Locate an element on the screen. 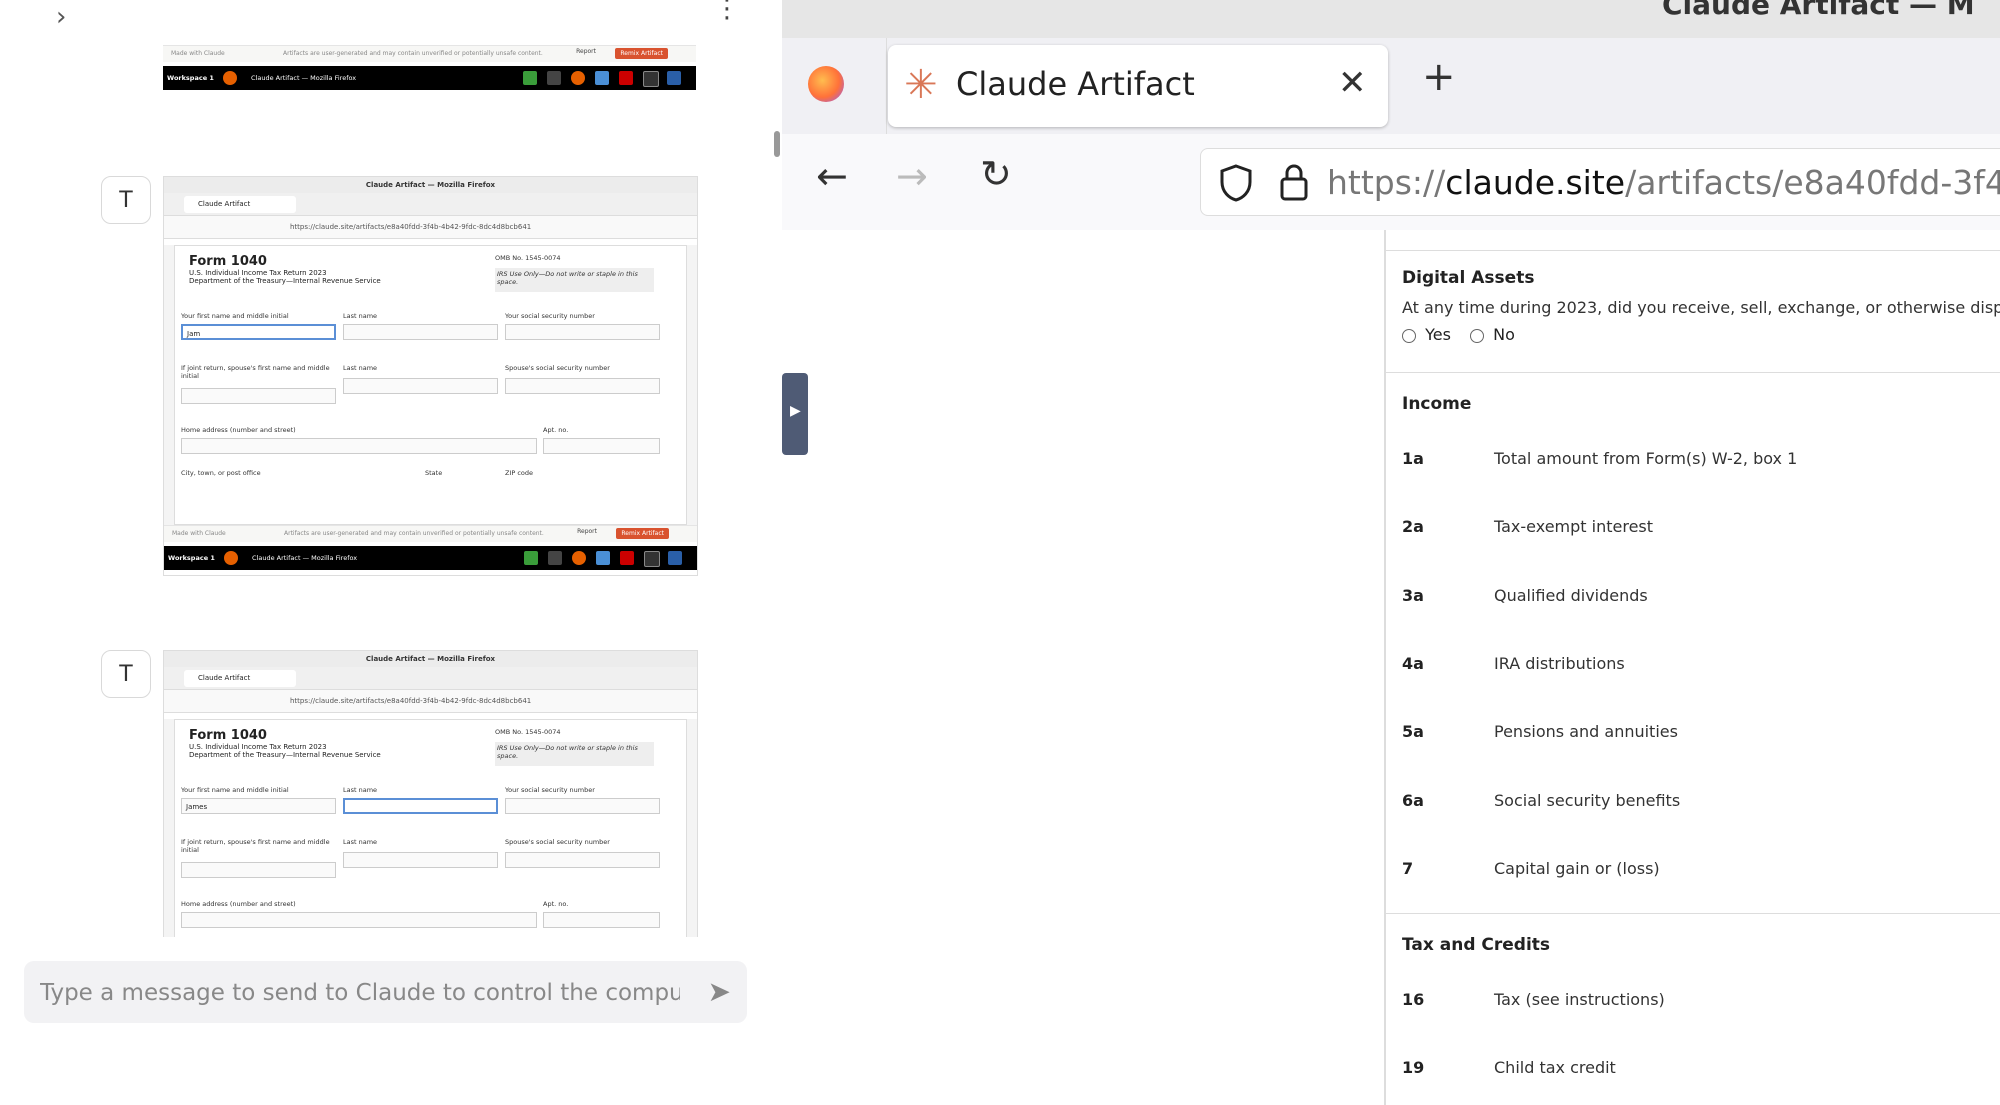 This screenshot has width=2000, height=1105. shield-icon is located at coordinates (1236, 183).